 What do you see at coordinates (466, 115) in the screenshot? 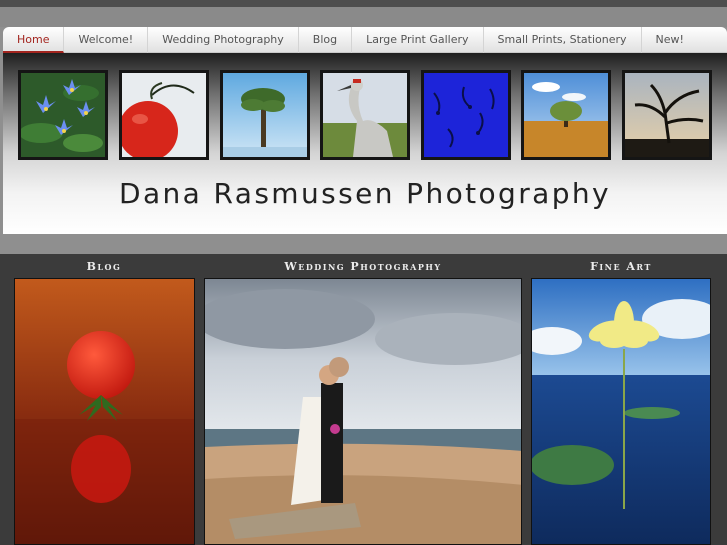
I see `thumbnail-blue-reeds` at bounding box center [466, 115].